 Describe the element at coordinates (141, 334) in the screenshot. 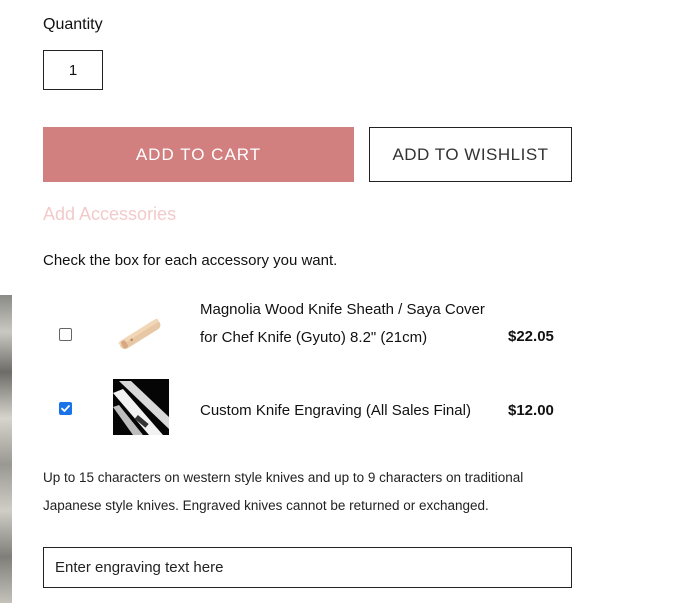

I see `wood-sheath-image` at that location.